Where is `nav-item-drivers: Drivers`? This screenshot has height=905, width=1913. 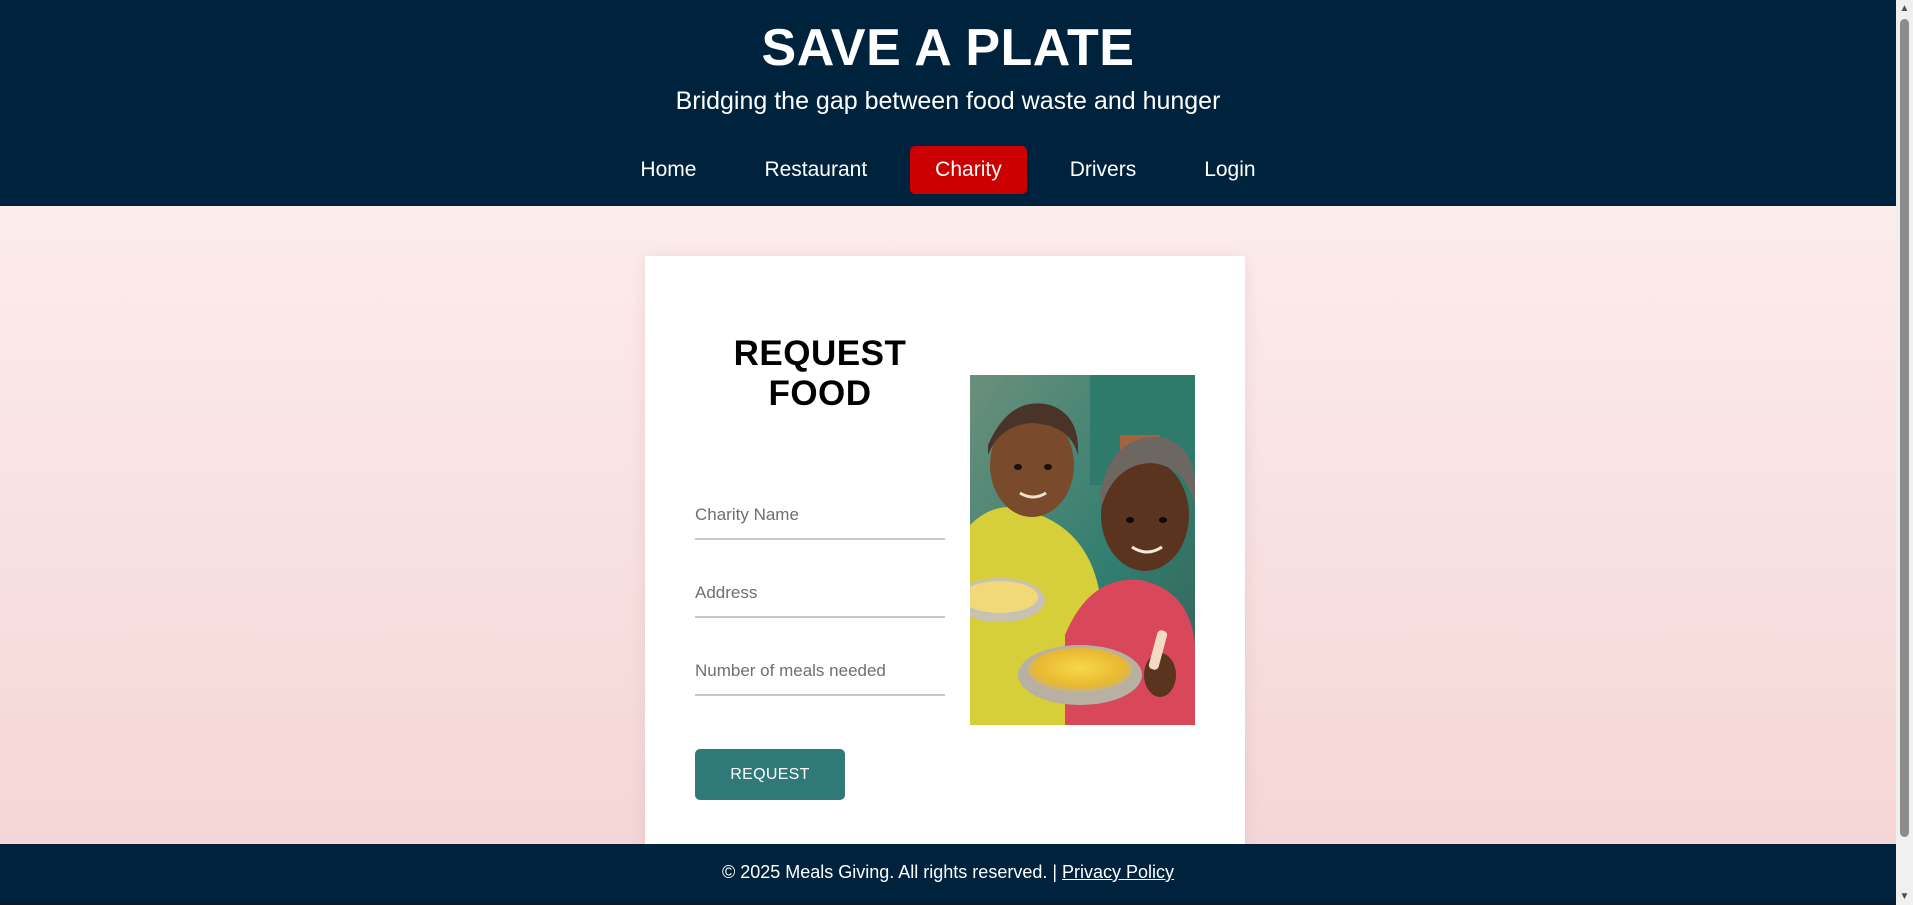
nav-item-drivers: Drivers is located at coordinates (1103, 170).